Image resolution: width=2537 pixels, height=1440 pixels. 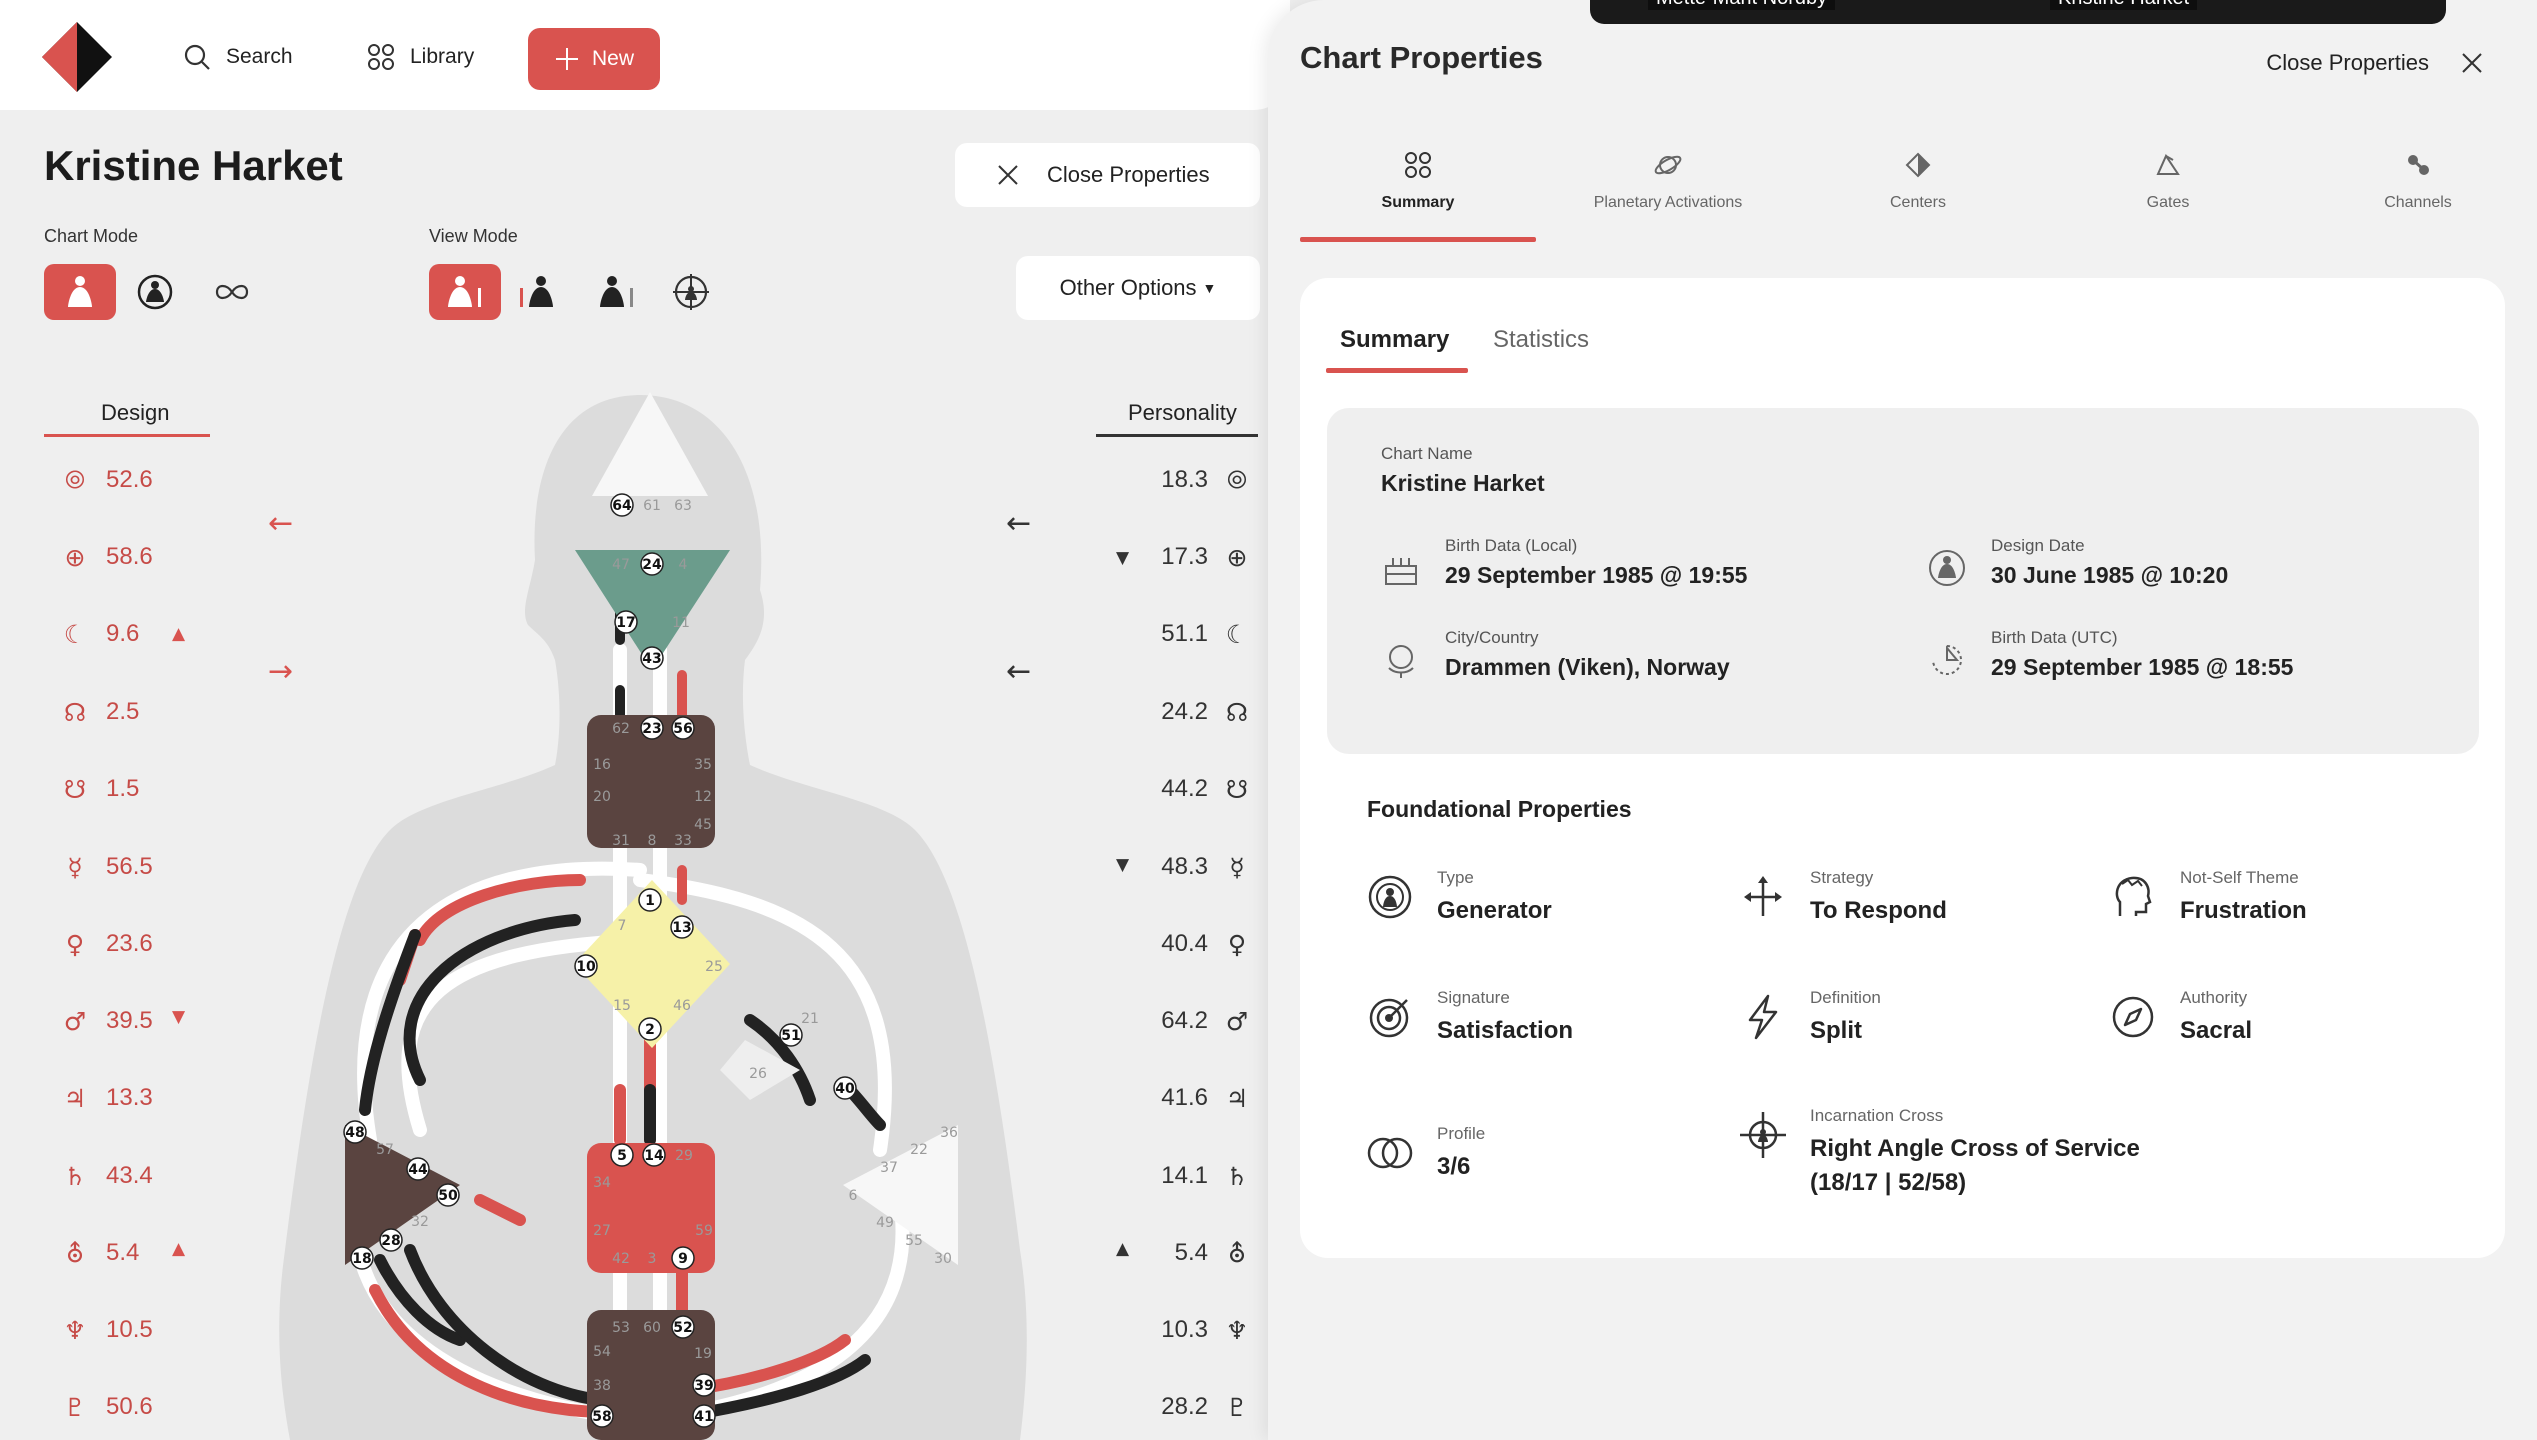 I want to click on gate-number: 12, so click(x=703, y=797).